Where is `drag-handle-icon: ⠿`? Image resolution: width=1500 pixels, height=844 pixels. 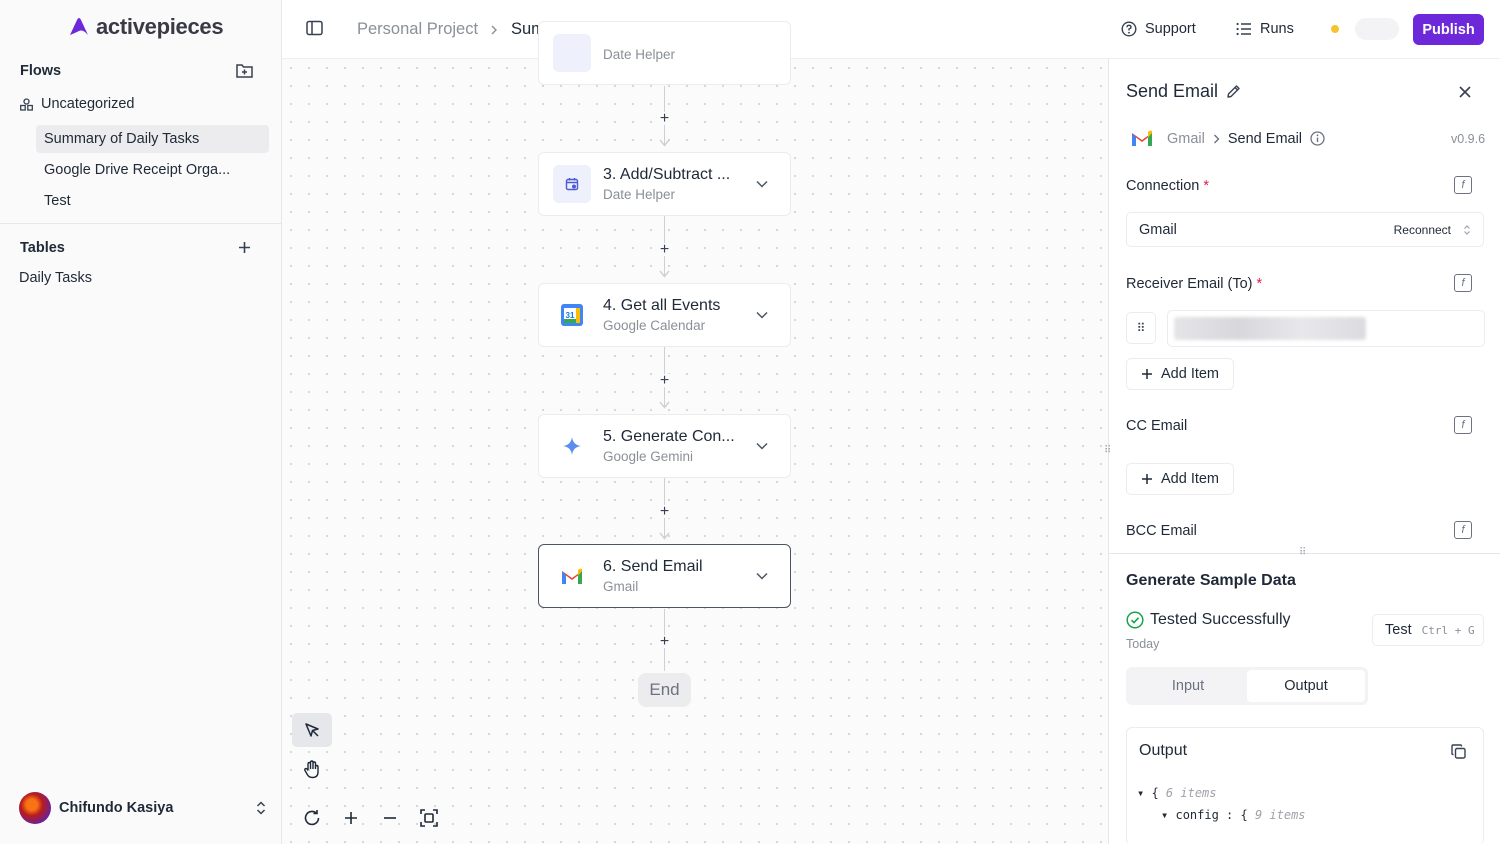 drag-handle-icon: ⠿ is located at coordinates (1141, 328).